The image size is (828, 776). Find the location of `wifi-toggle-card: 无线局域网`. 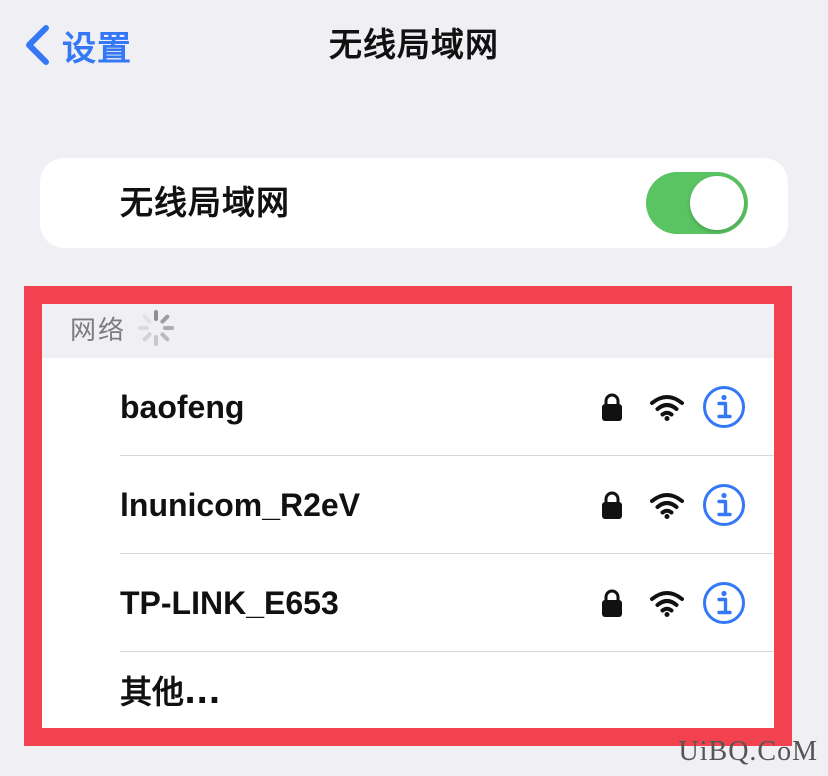

wifi-toggle-card: 无线局域网 is located at coordinates (414, 203).